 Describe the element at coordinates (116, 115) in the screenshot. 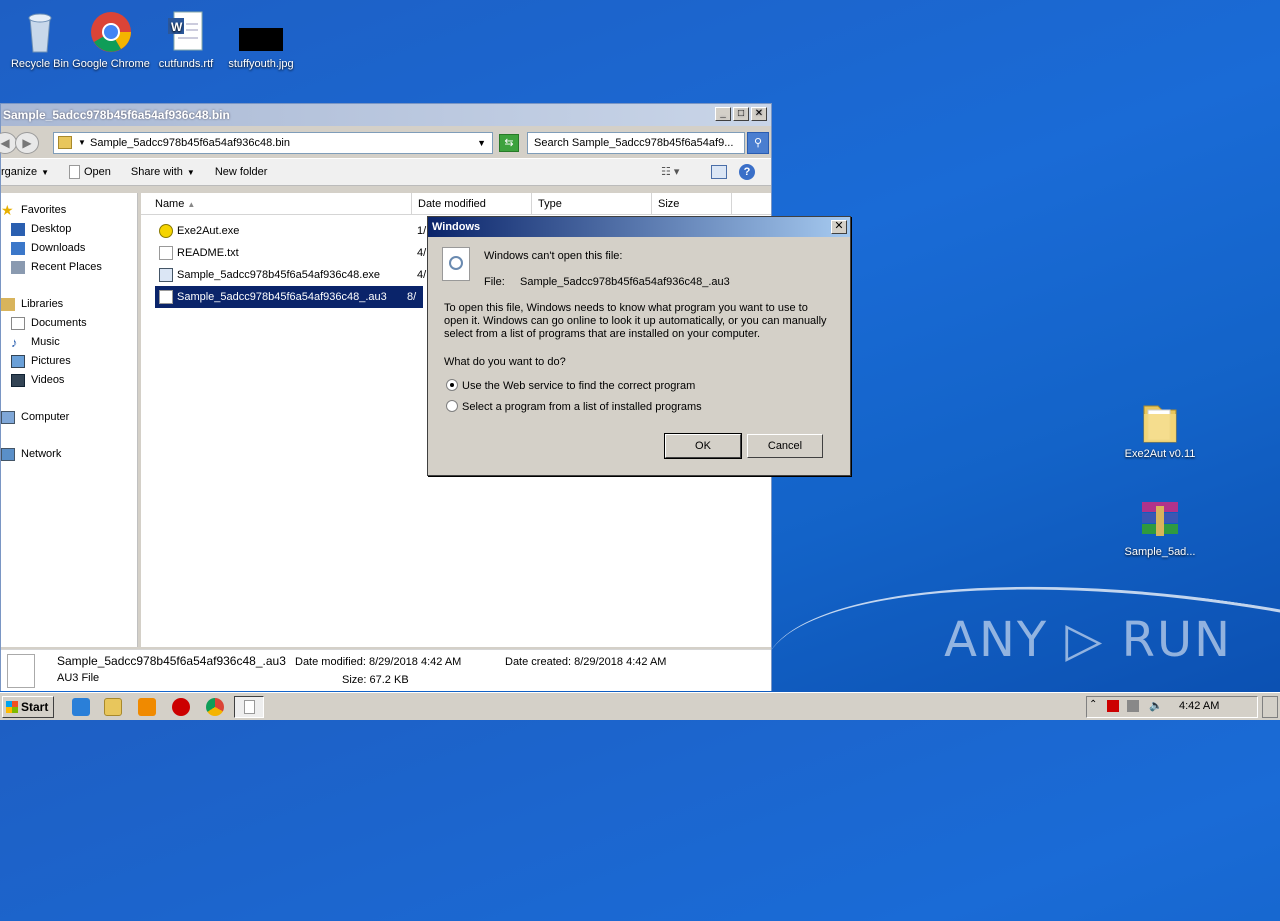

I see `window-title: Sample_5adcc978b45f6a54af936c48.bin` at that location.